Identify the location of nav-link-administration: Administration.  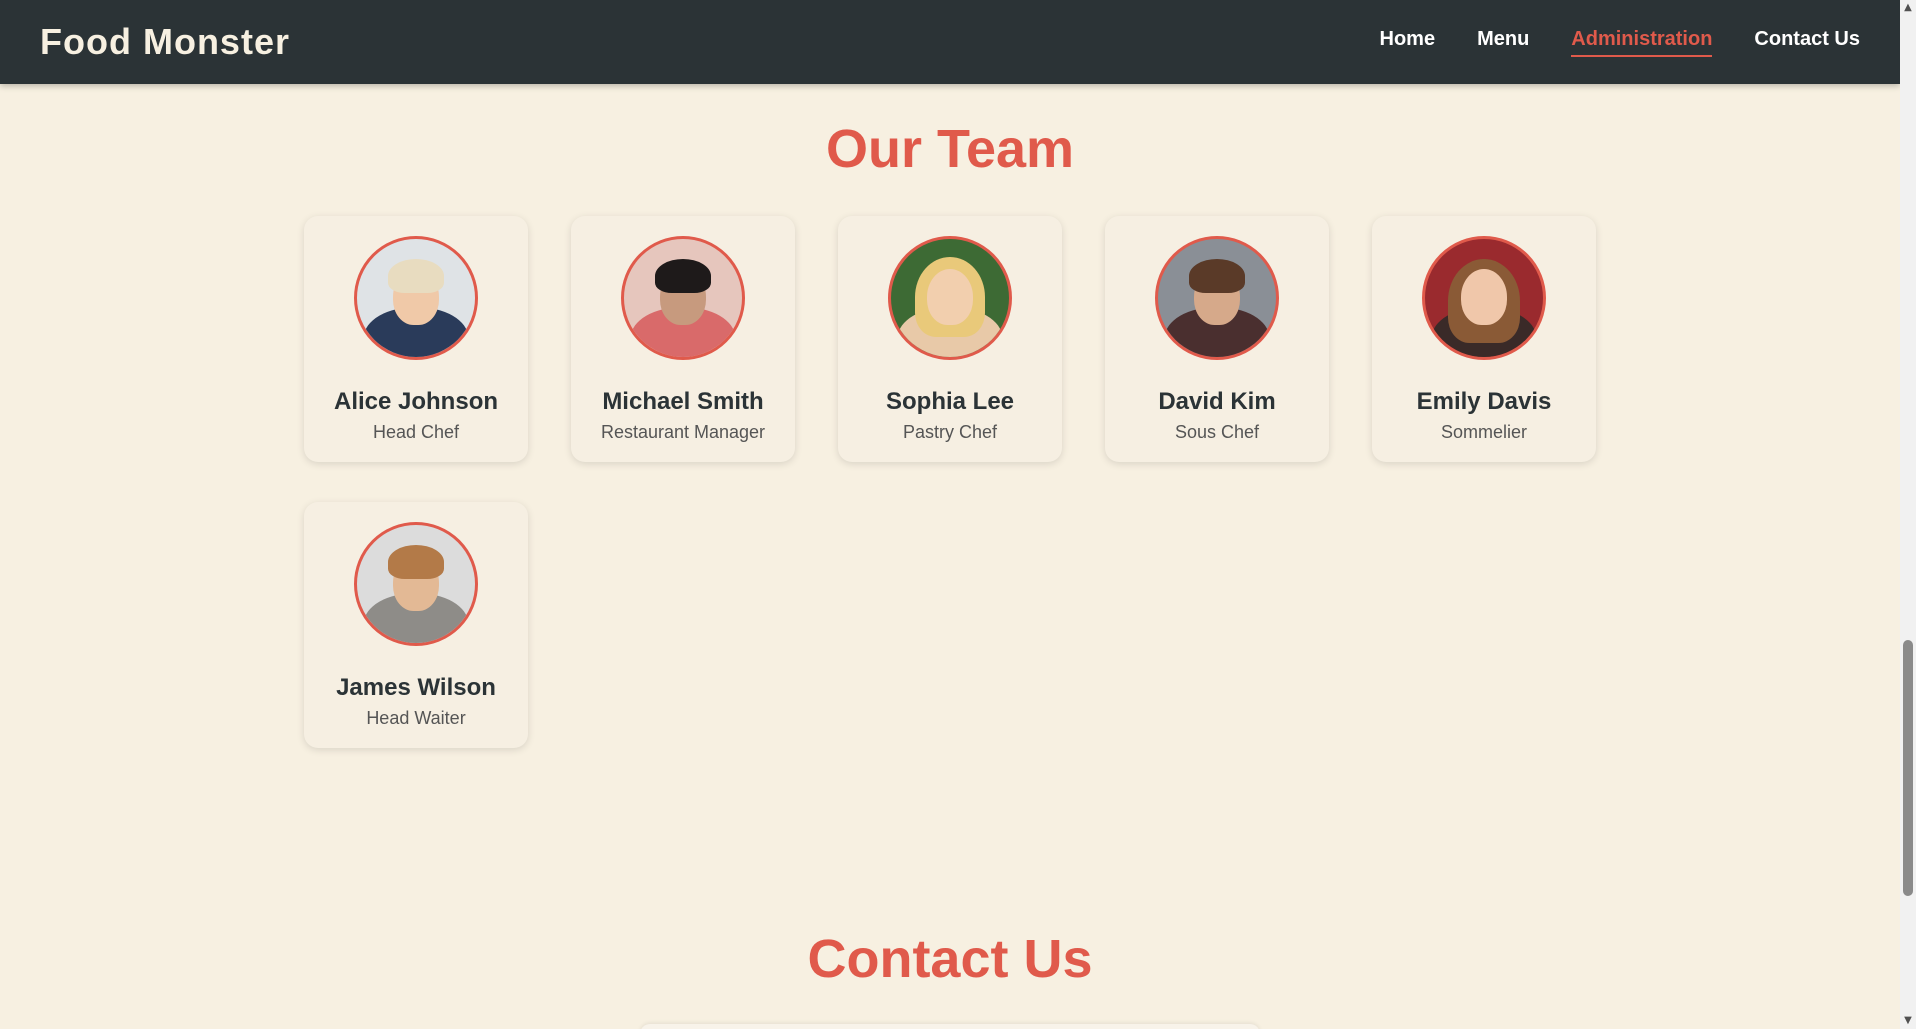
(1642, 42).